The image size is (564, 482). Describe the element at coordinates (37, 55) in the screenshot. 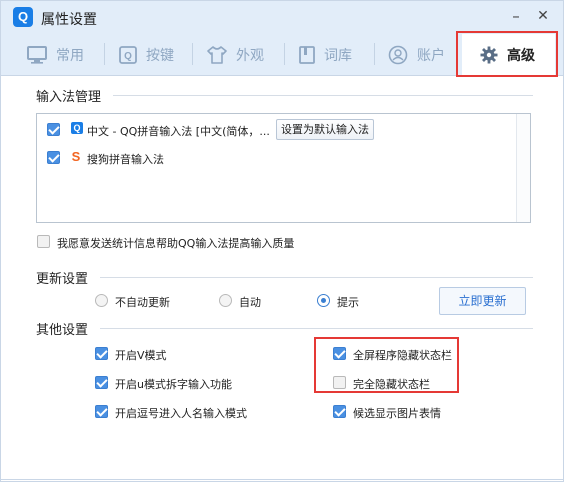

I see `monitor-icon` at that location.